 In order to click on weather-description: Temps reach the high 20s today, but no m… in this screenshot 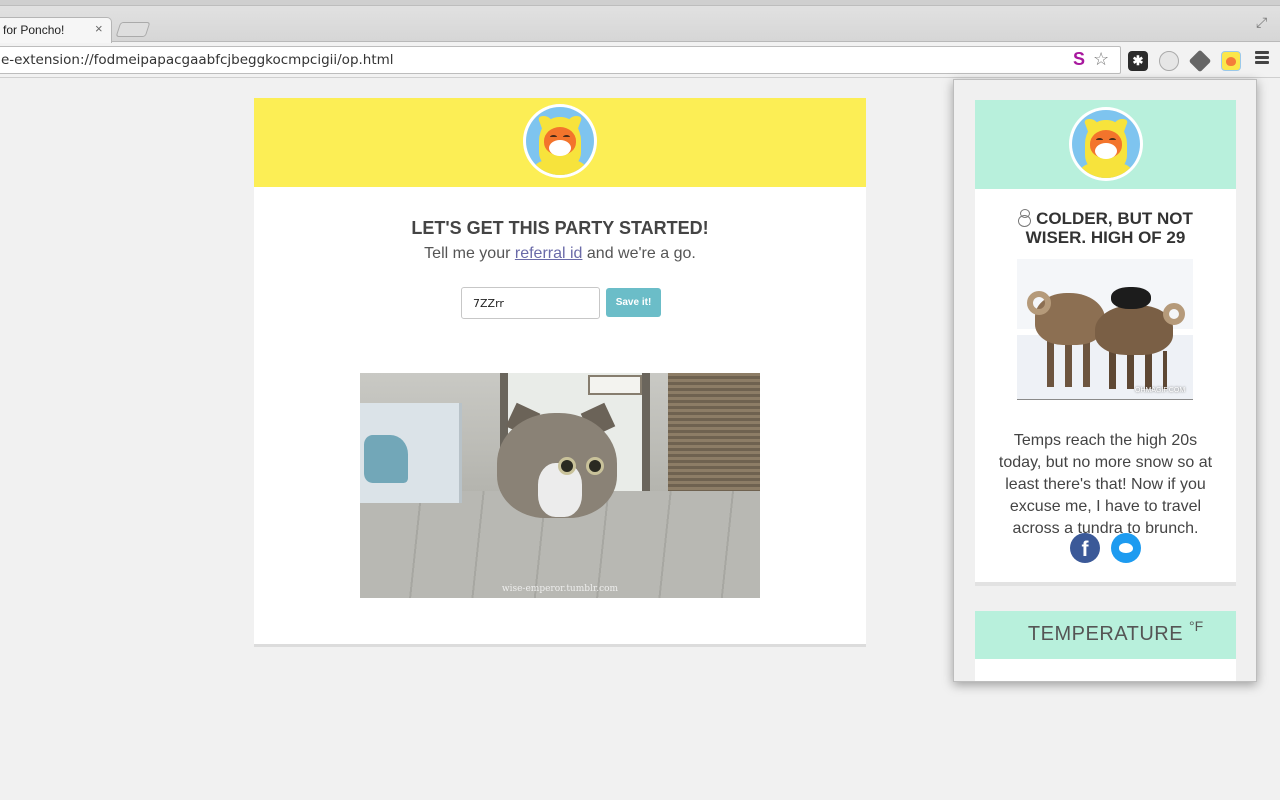, I will do `click(1105, 484)`.